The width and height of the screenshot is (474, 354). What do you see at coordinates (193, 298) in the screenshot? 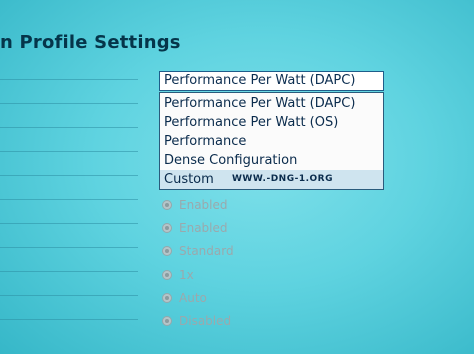
I see `setting-value: Auto` at bounding box center [193, 298].